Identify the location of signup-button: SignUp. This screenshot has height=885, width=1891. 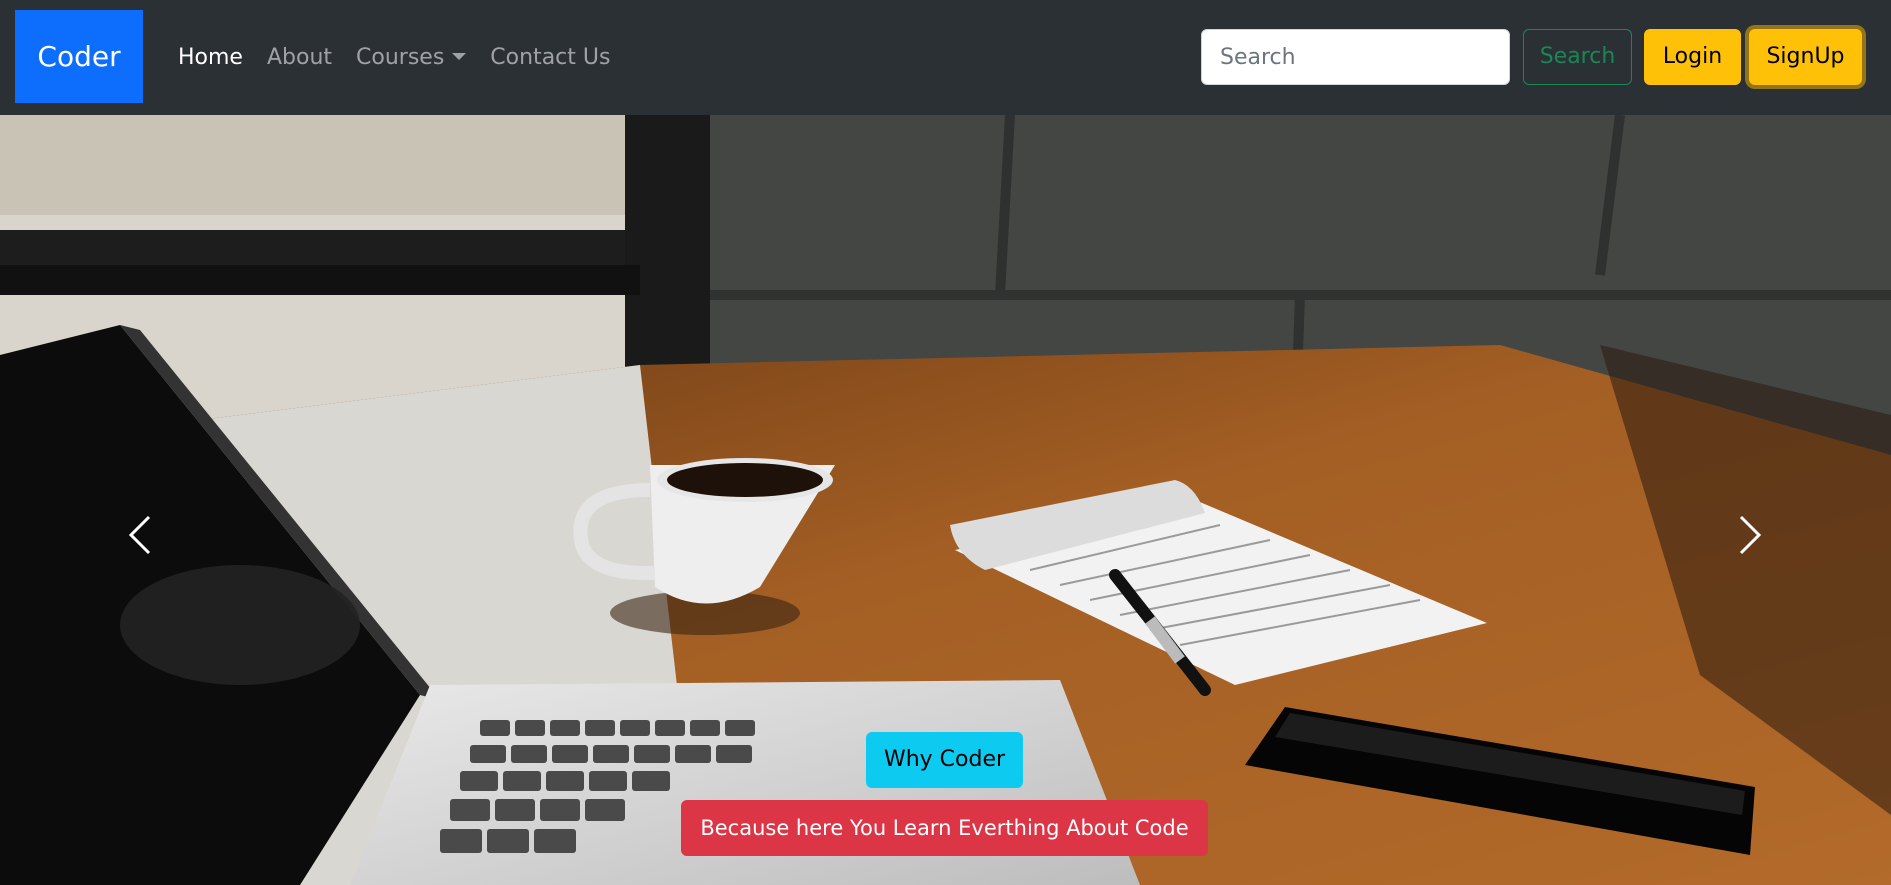
(1805, 57).